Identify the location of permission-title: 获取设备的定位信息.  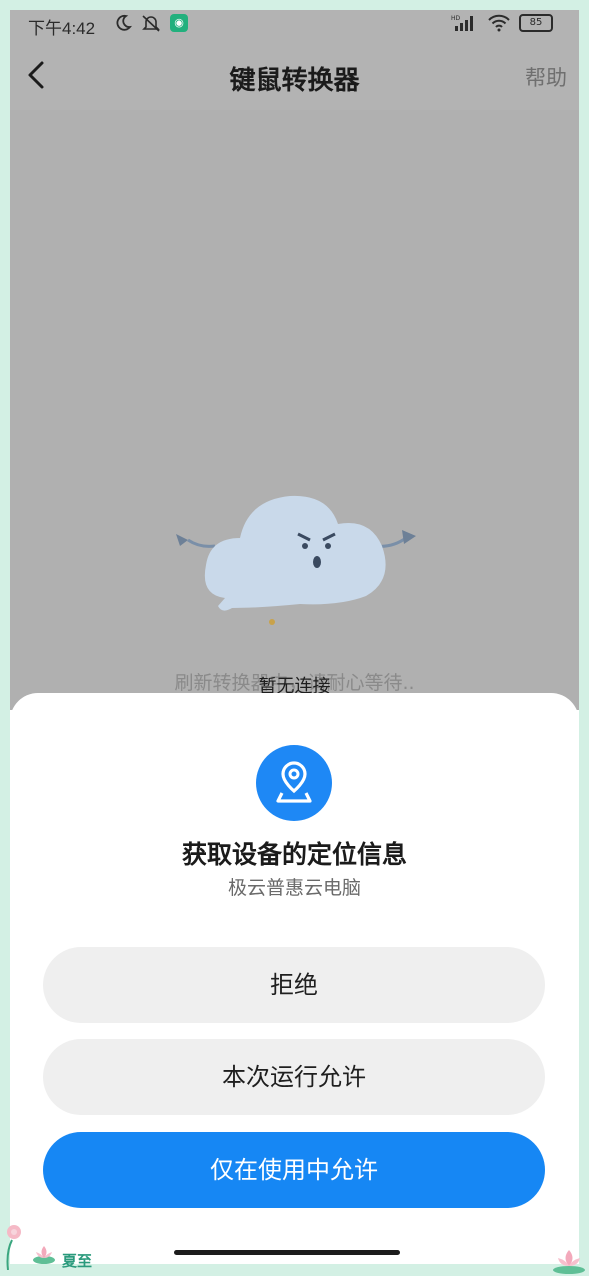
(294, 854).